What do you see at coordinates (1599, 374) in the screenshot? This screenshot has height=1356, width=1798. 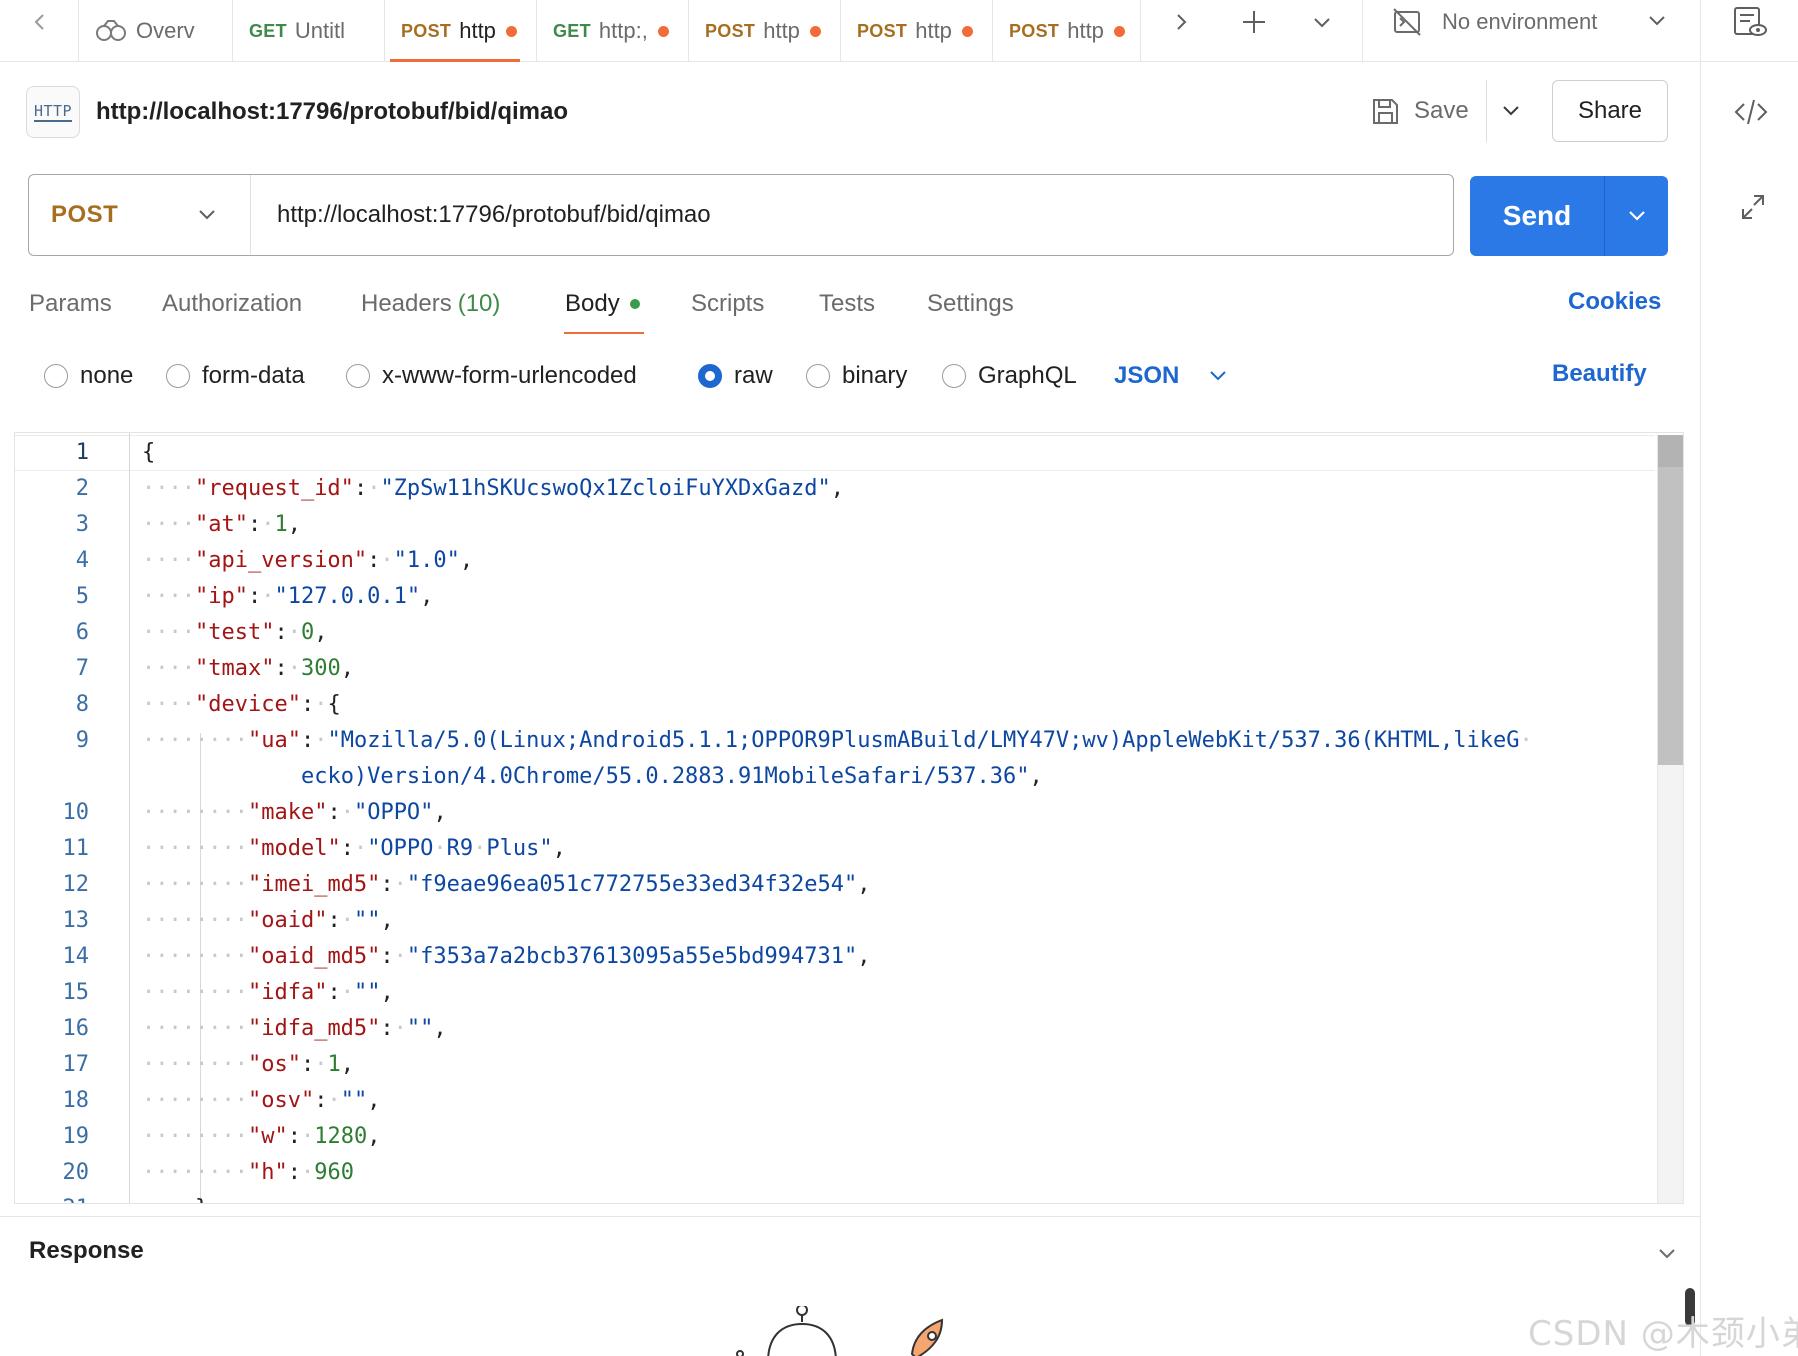 I see `beautify-link: Beautify` at bounding box center [1599, 374].